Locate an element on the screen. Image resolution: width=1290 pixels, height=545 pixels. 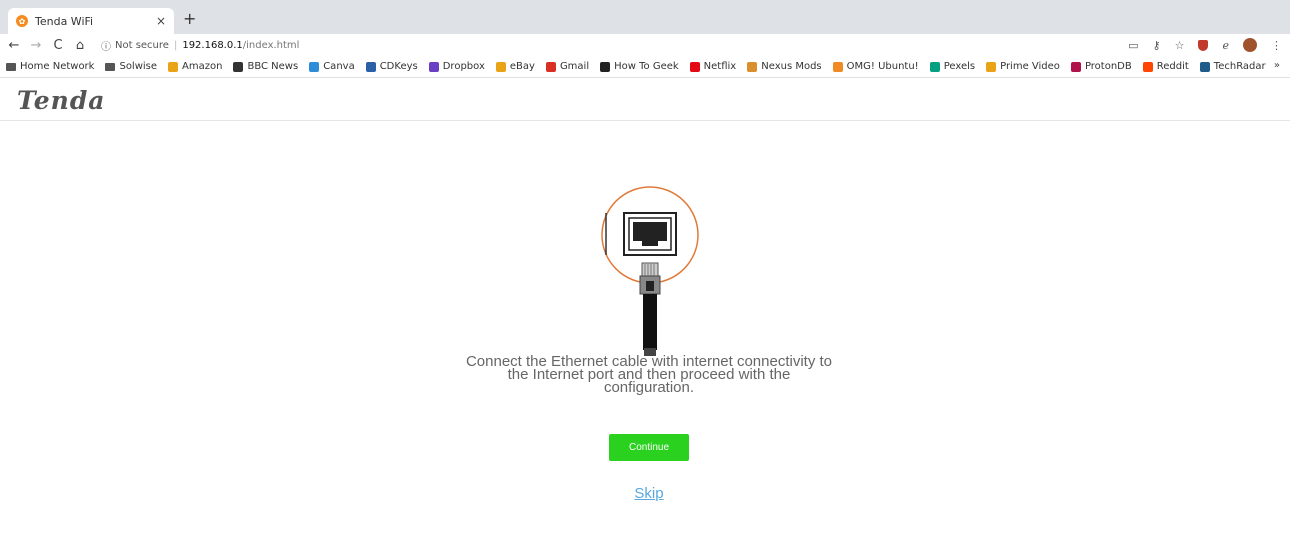
bookmark-item: BBC News is located at coordinates (265, 66).